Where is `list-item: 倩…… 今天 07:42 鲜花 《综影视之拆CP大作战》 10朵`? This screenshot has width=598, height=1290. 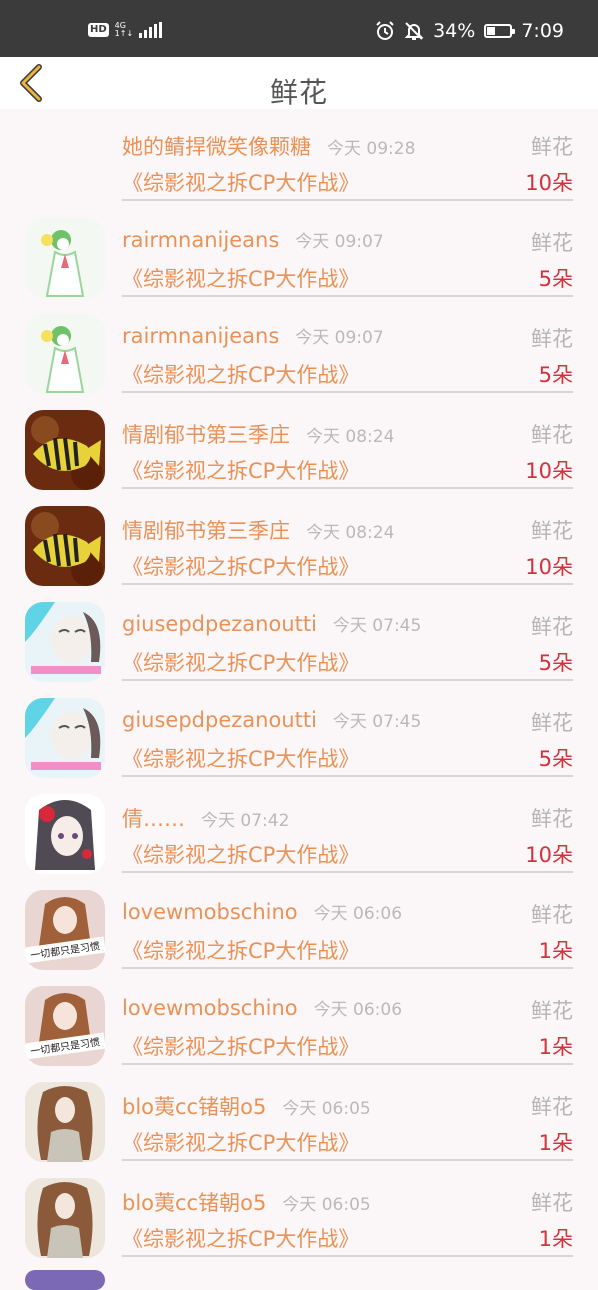
list-item: 倩…… 今天 07:42 鲜花 《综影视之拆CP大作战》 10朵 is located at coordinates (299, 829).